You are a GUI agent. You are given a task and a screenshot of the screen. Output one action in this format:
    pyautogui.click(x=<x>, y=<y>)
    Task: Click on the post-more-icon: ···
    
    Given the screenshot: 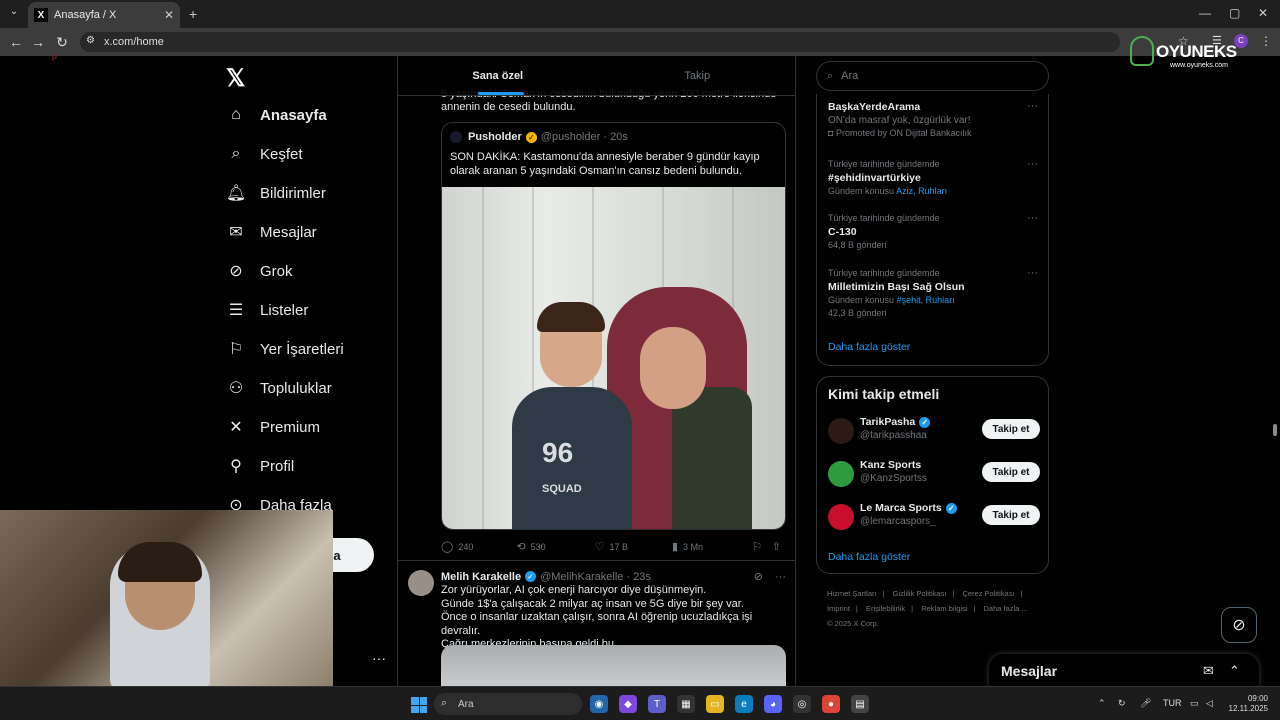 What is the action you would take?
    pyautogui.click(x=780, y=577)
    